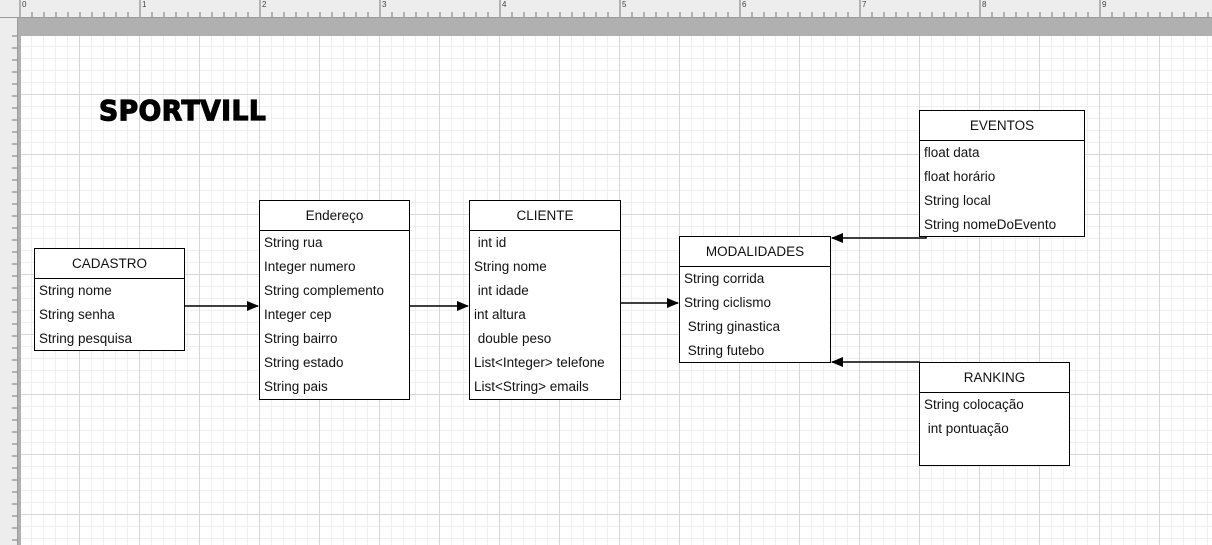 The image size is (1212, 545). What do you see at coordinates (615, 27) in the screenshot?
I see `canvas-margin` at bounding box center [615, 27].